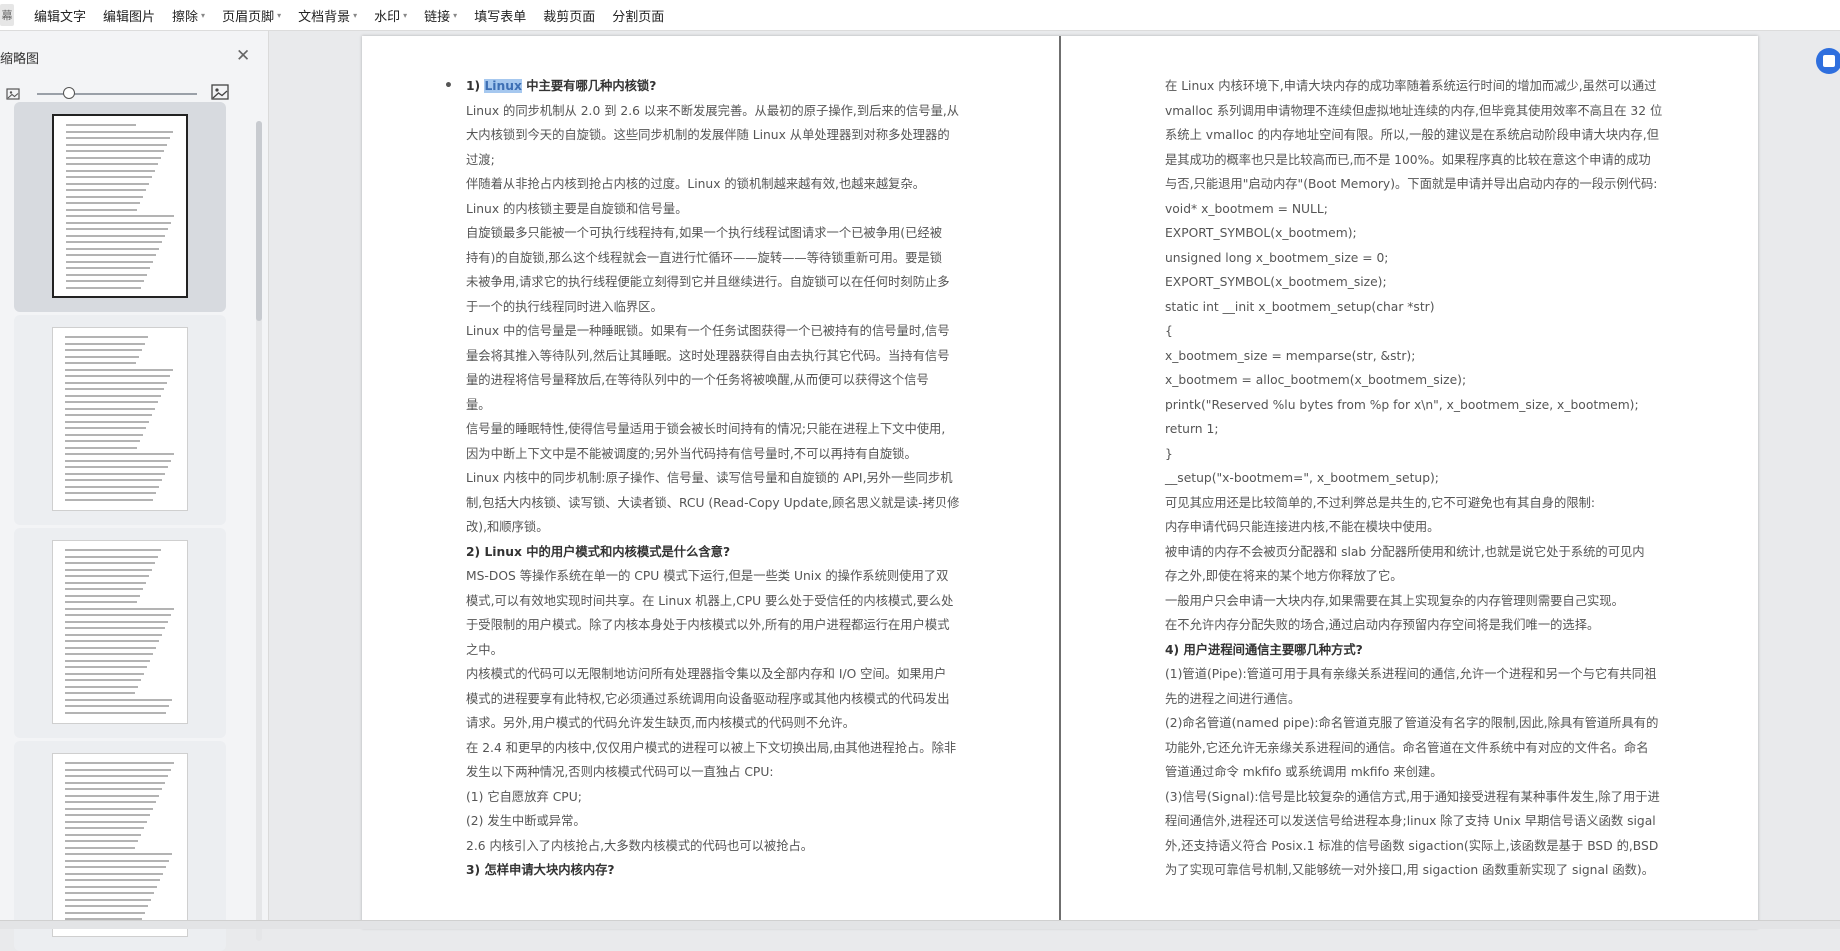 Image resolution: width=1840 pixels, height=951 pixels. Describe the element at coordinates (1380, 502) in the screenshot. I see `text-content: 可见其应用还是比较简单的,不过利弊总是共生的,它不可避免也有其自身的限制:` at that location.